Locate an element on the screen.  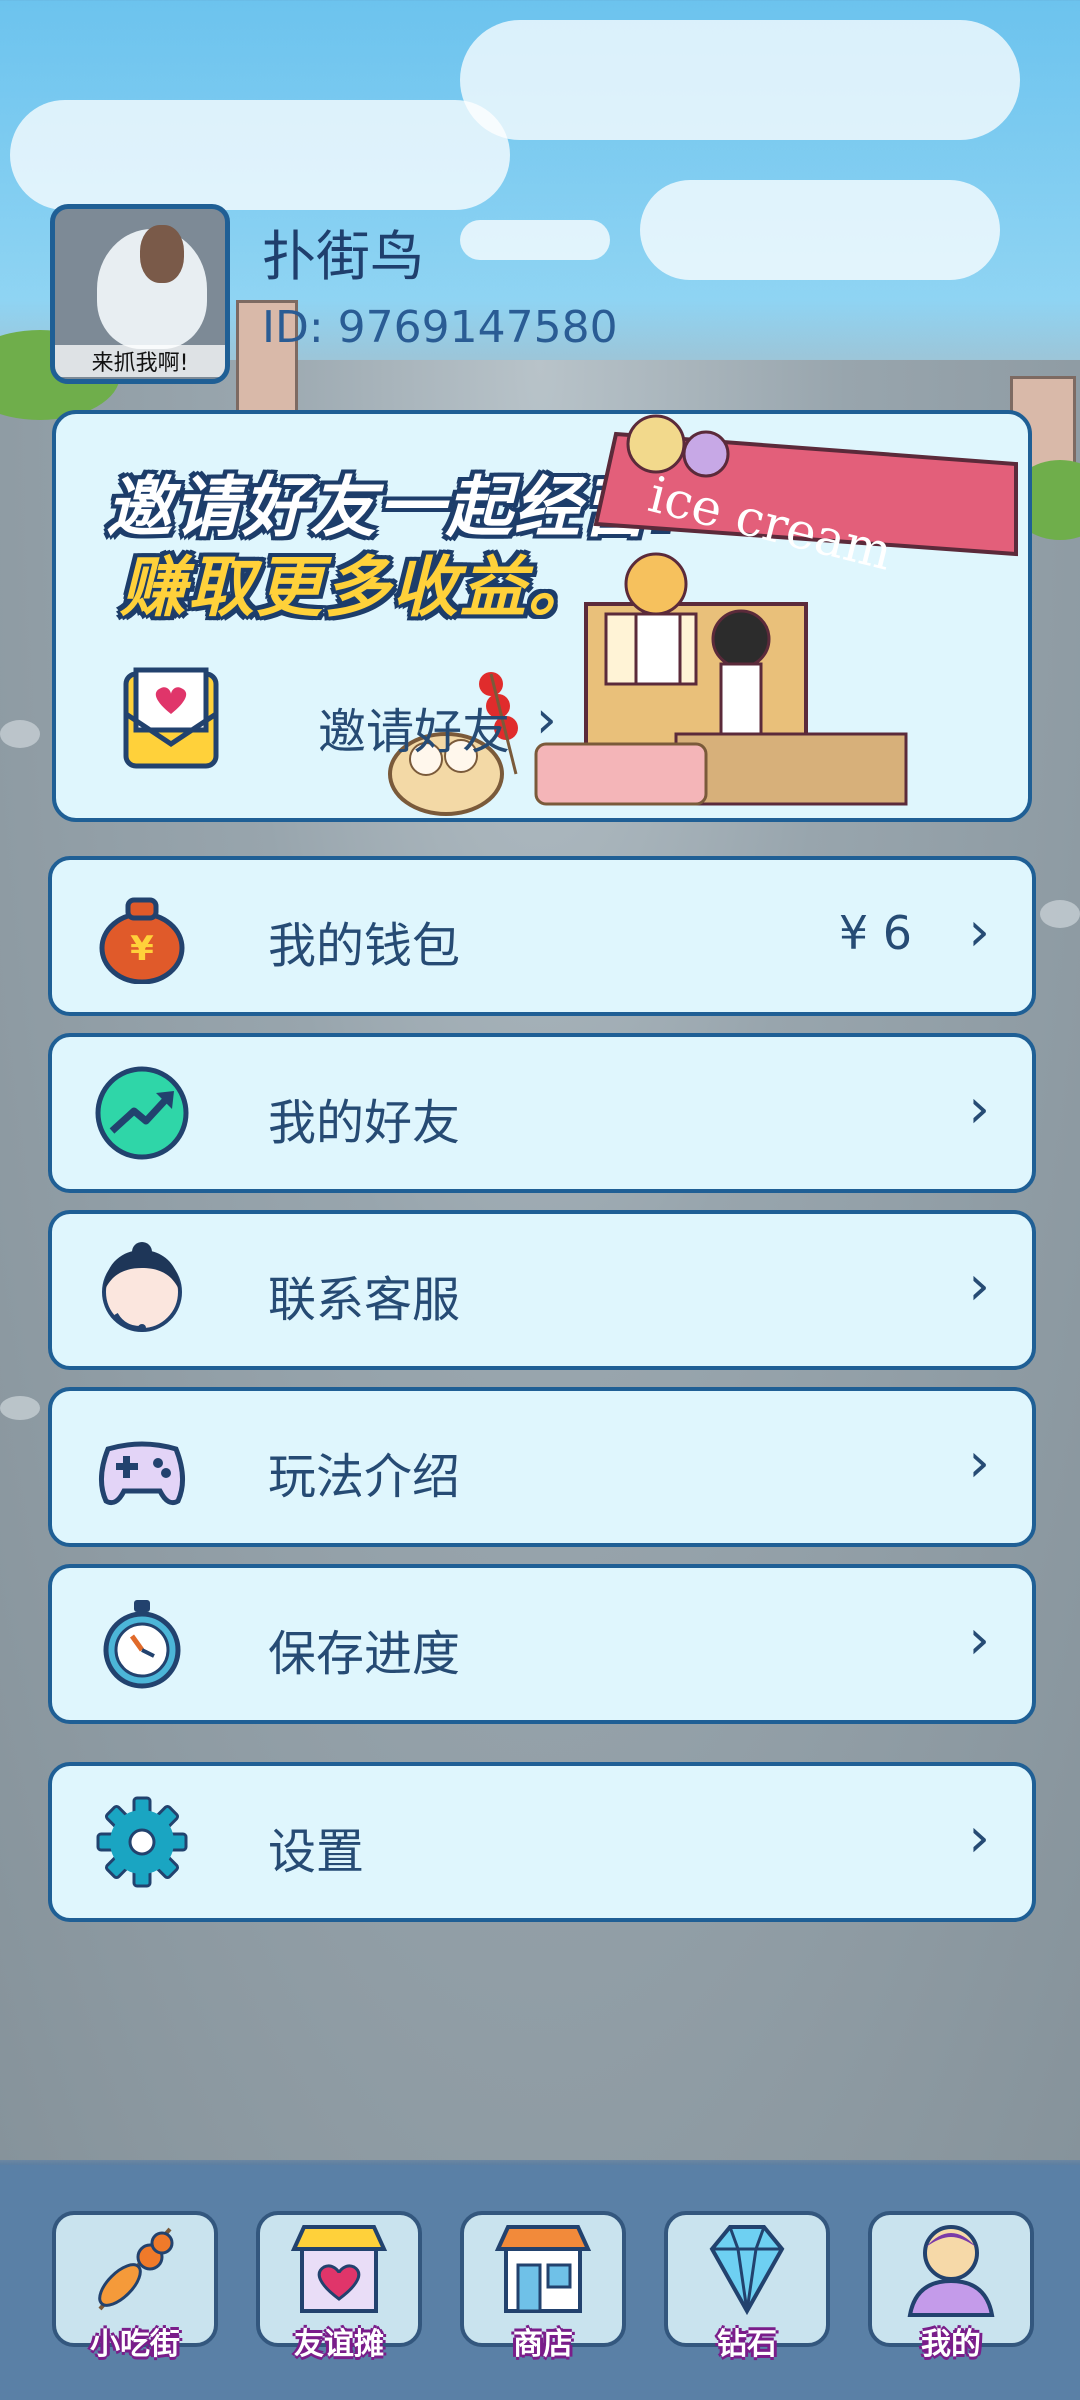
heart-stall-icon is located at coordinates (339, 2269).